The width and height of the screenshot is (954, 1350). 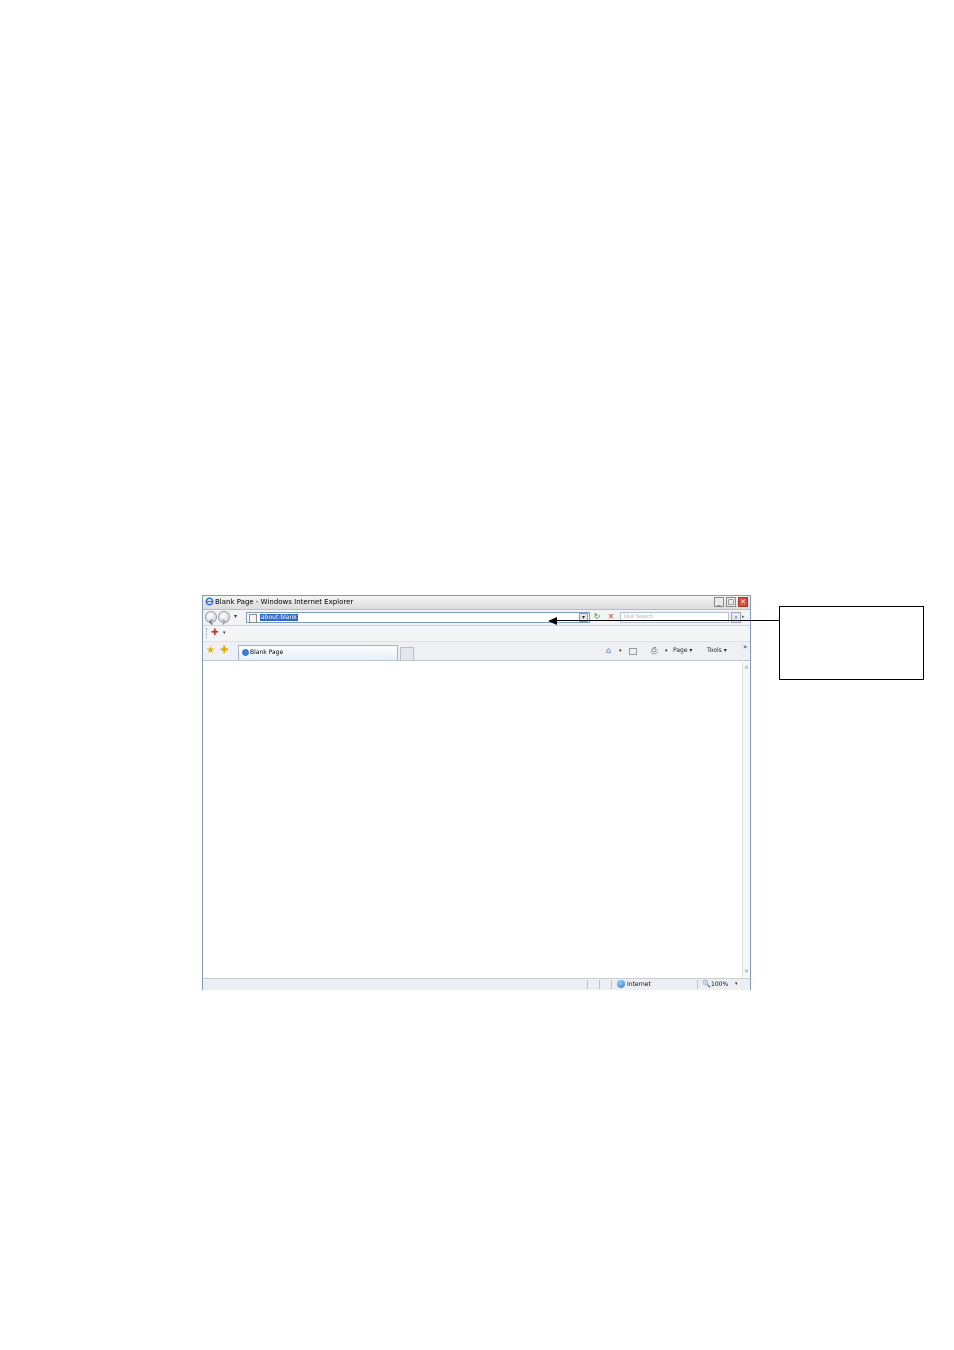 What do you see at coordinates (211, 618) in the screenshot?
I see `back-button` at bounding box center [211, 618].